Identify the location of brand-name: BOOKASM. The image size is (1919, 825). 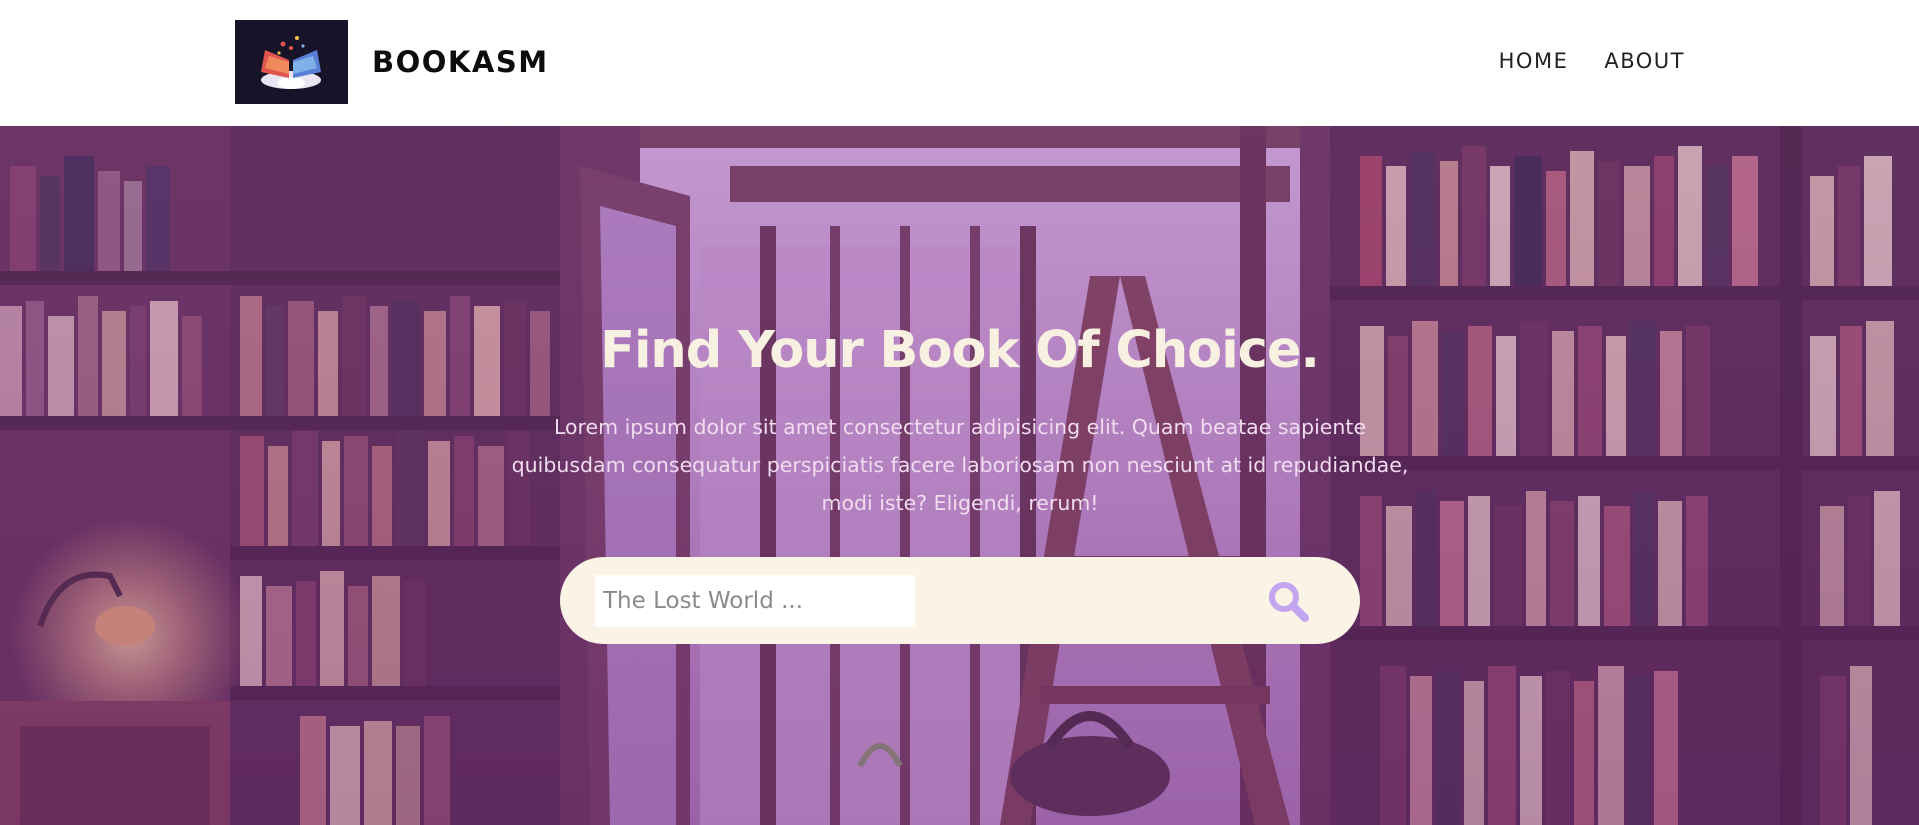
(460, 62).